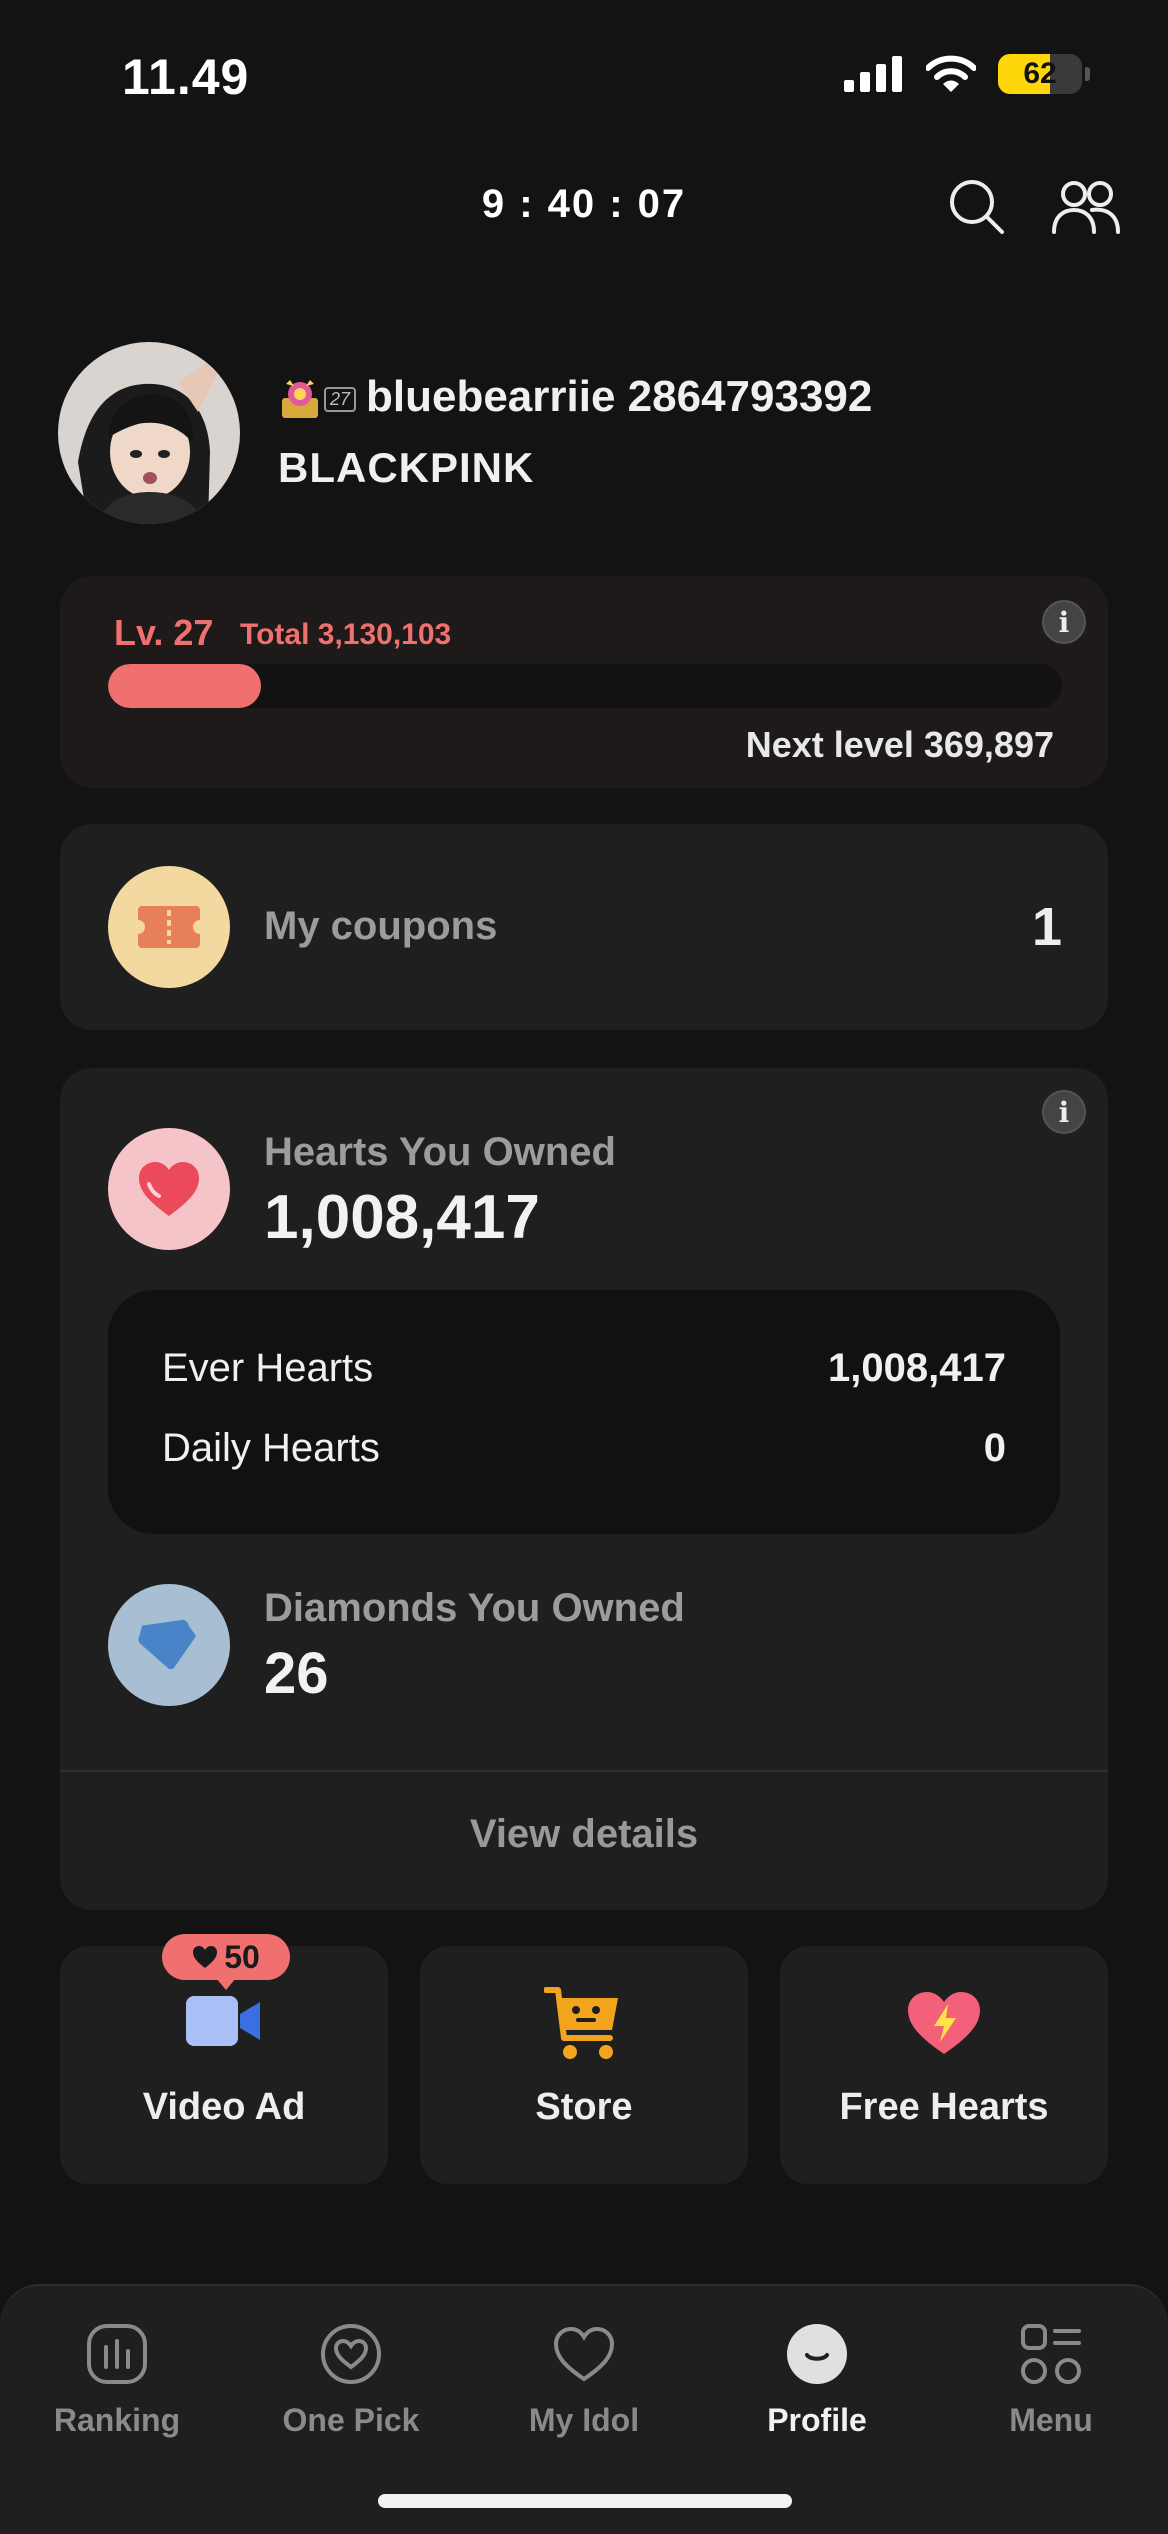 Image resolution: width=1168 pixels, height=2534 pixels. What do you see at coordinates (584, 1412) in the screenshot?
I see `hearts-breakdown` at bounding box center [584, 1412].